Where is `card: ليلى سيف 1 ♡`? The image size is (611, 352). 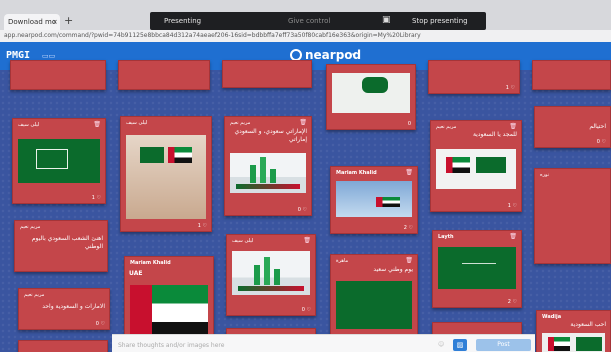
card: ليلى سيف 1 ♡ is located at coordinates (166, 174).